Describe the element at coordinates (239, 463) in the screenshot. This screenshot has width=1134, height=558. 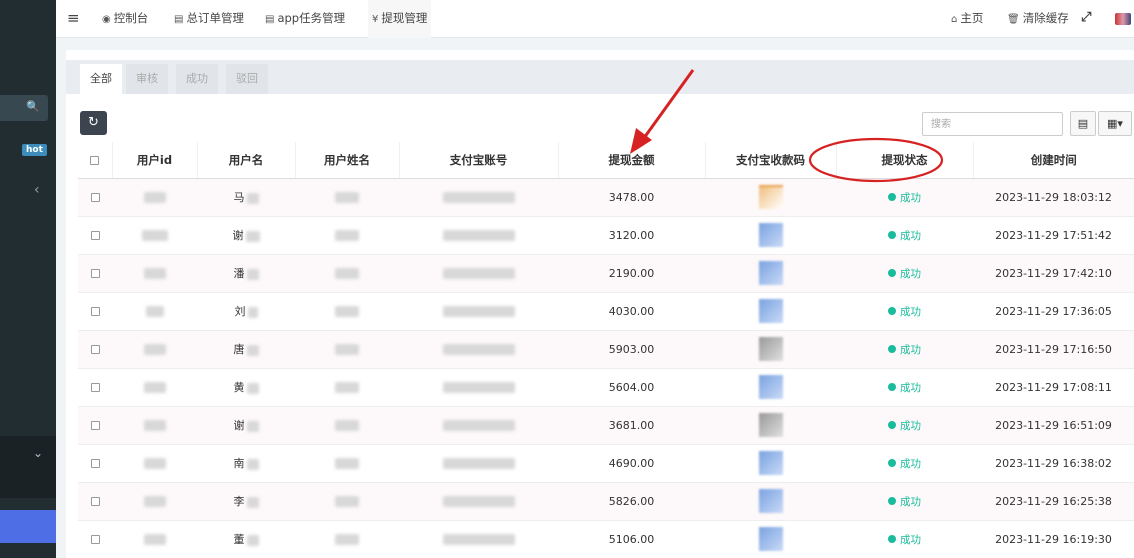
I see `username-text: 南` at that location.